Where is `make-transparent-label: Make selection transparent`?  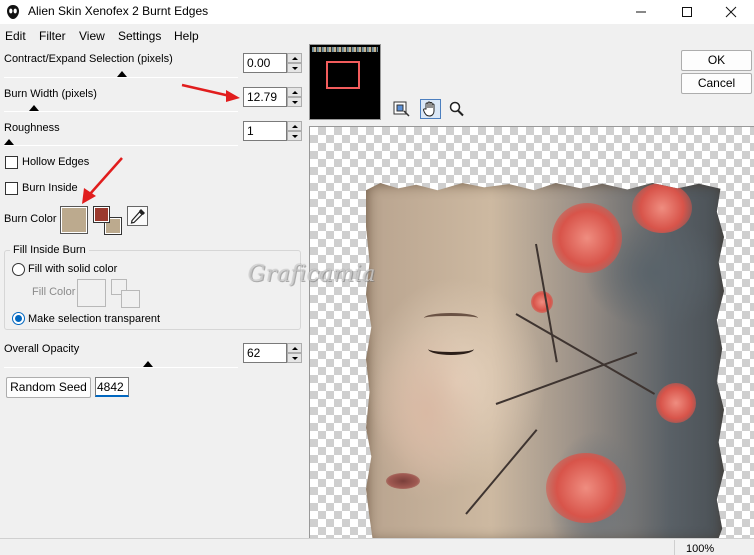 make-transparent-label: Make selection transparent is located at coordinates (94, 319).